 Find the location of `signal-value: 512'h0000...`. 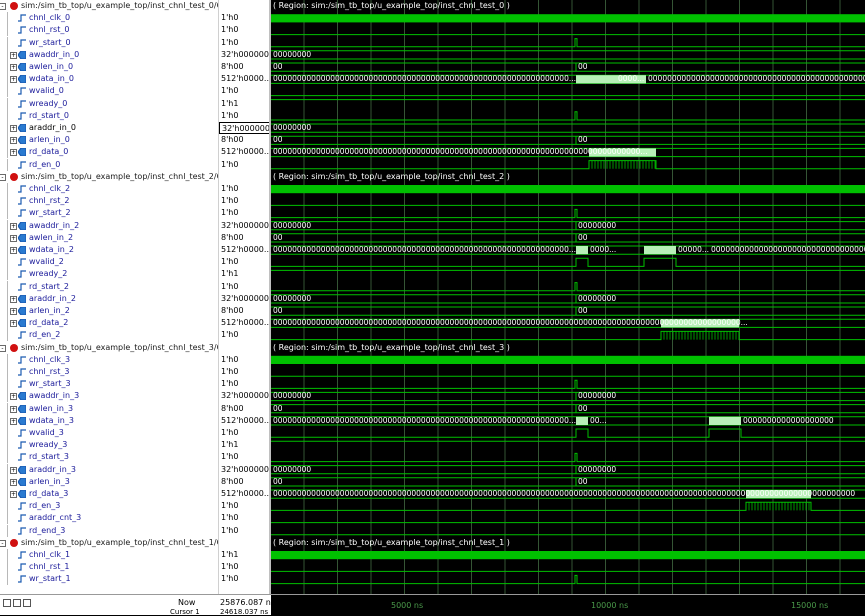

signal-value: 512'h0000... is located at coordinates (245, 152).